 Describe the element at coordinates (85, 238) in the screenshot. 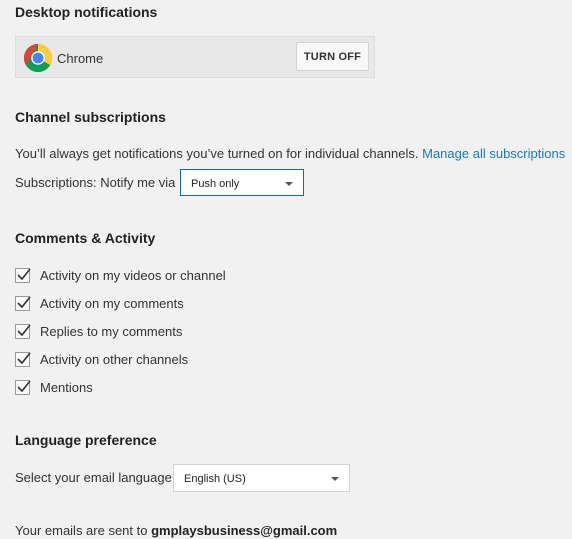

I see `comments-activity-title: Comments & Activity` at that location.